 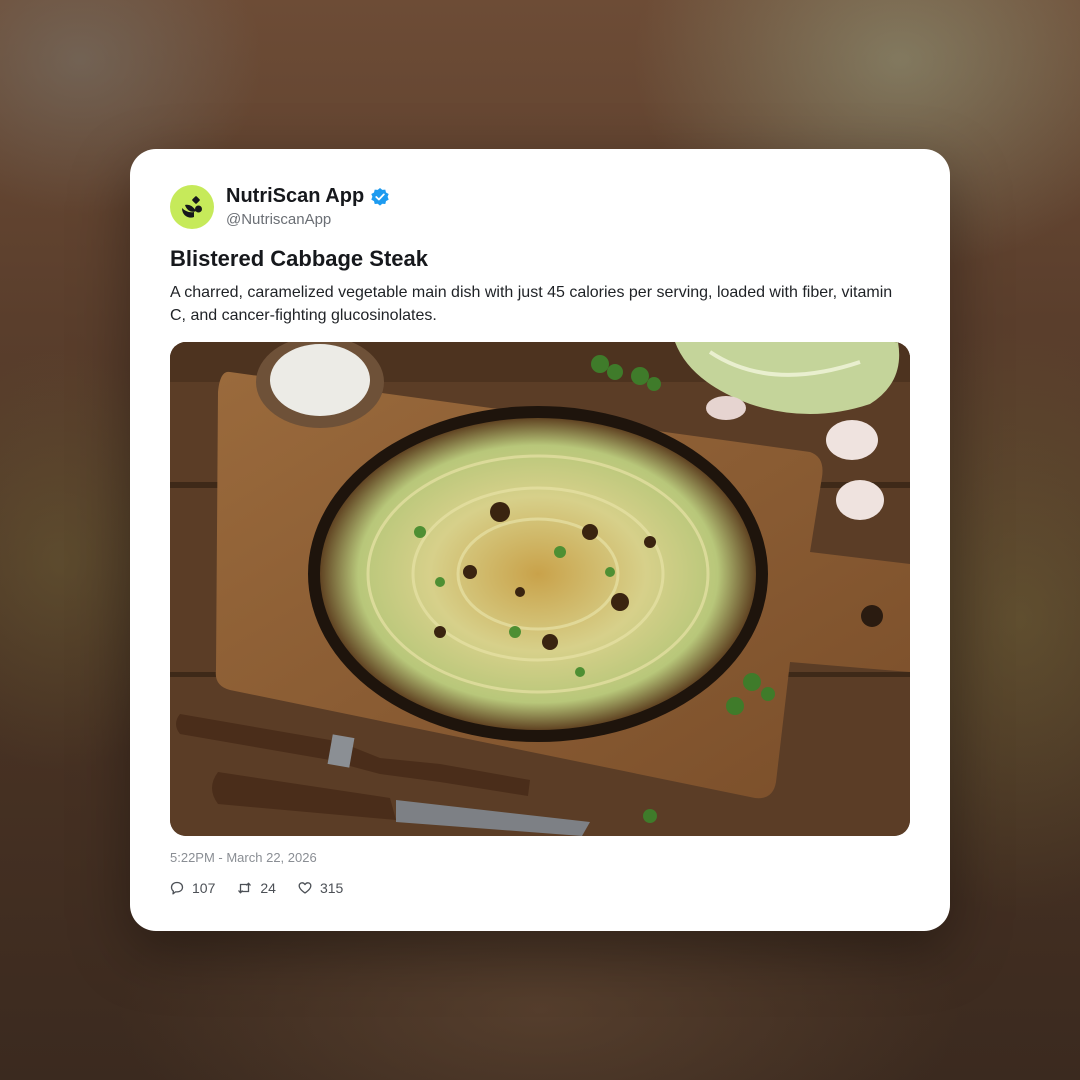 What do you see at coordinates (278, 219) in the screenshot?
I see `account-handle: @NutriscanApp` at bounding box center [278, 219].